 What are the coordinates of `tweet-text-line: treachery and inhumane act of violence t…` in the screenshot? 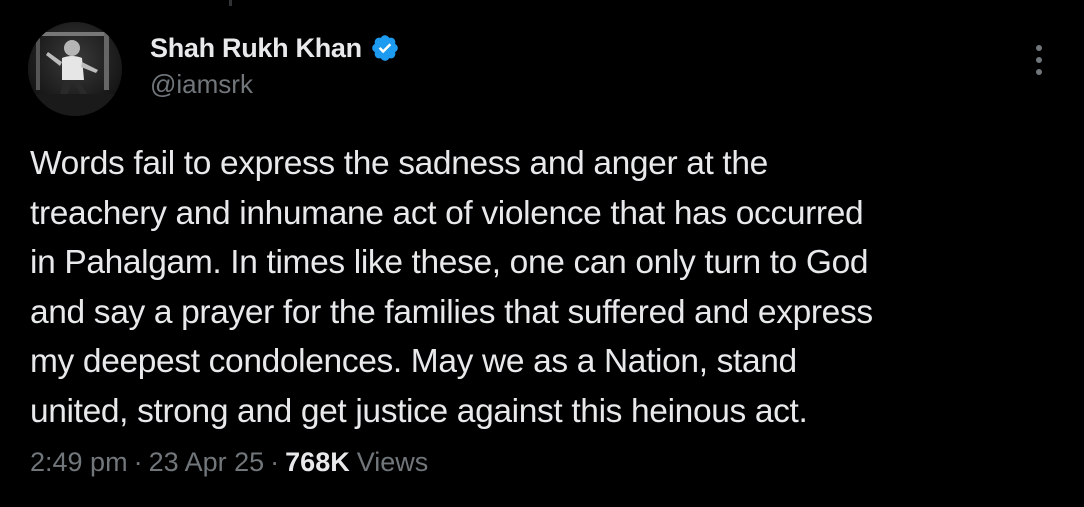 It's located at (447, 213).